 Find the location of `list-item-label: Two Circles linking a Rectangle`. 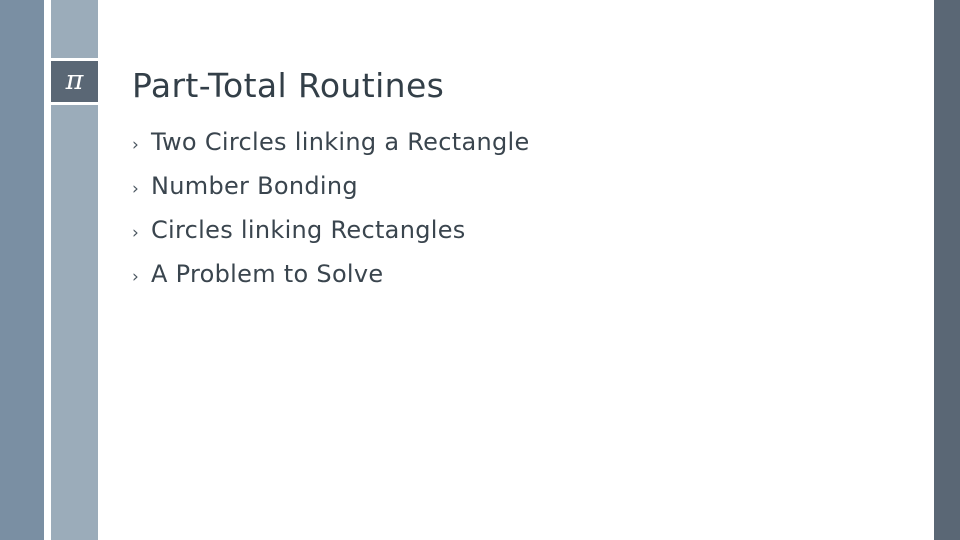

list-item-label: Two Circles linking a Rectangle is located at coordinates (340, 142).